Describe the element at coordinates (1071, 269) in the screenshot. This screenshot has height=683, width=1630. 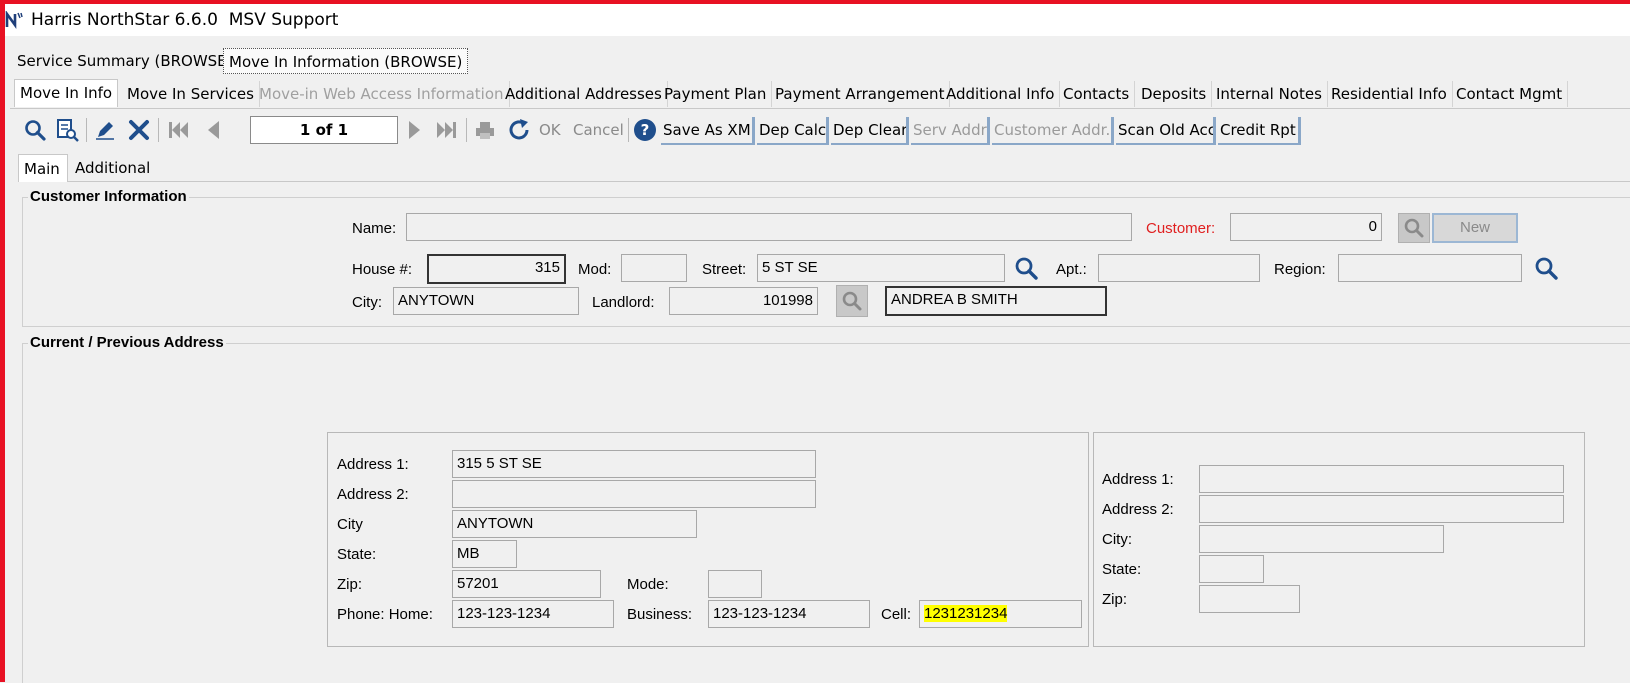
I see `apt-label: Apt.:` at that location.